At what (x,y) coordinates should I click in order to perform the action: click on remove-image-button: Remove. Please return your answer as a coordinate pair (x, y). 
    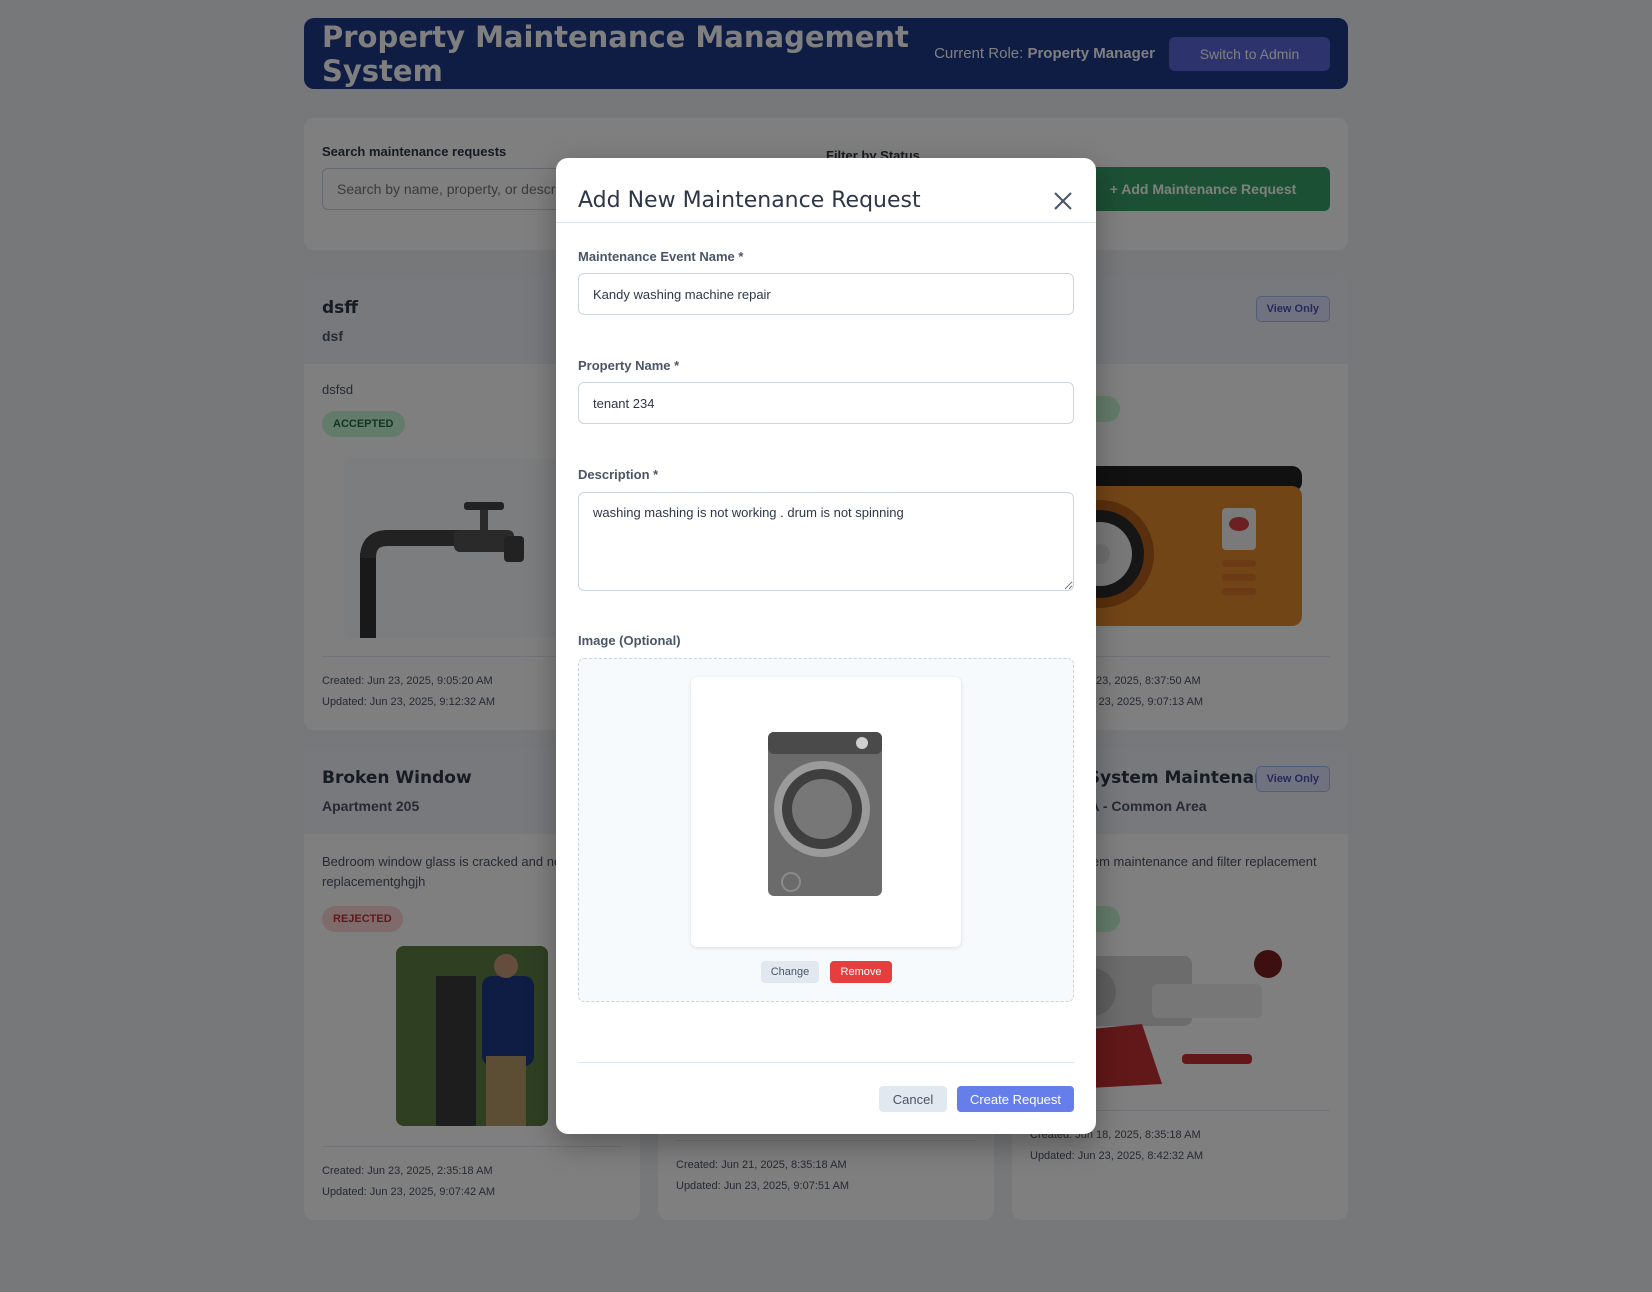
    Looking at the image, I should click on (861, 972).